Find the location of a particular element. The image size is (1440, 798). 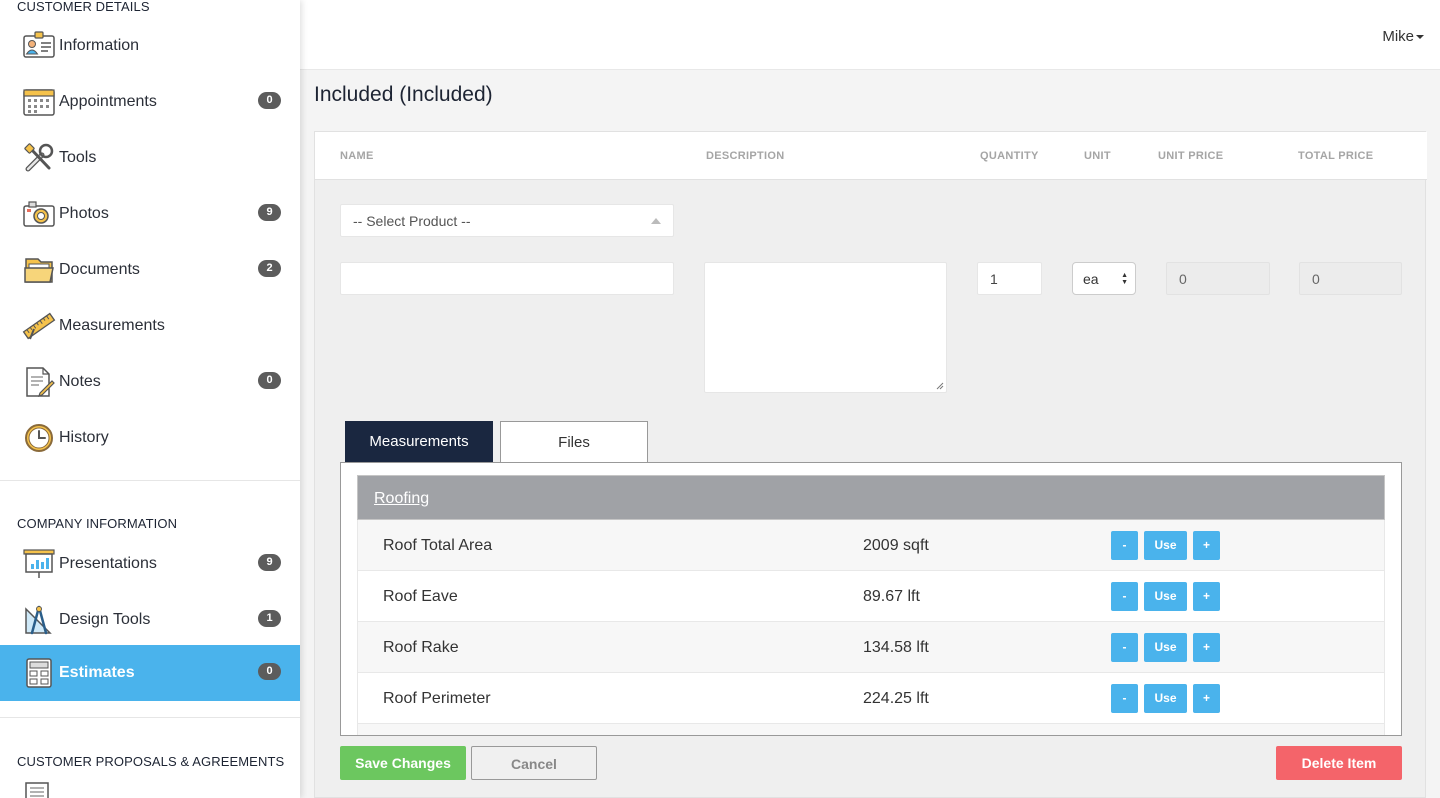

delete-item-button: Delete Item is located at coordinates (1339, 763).